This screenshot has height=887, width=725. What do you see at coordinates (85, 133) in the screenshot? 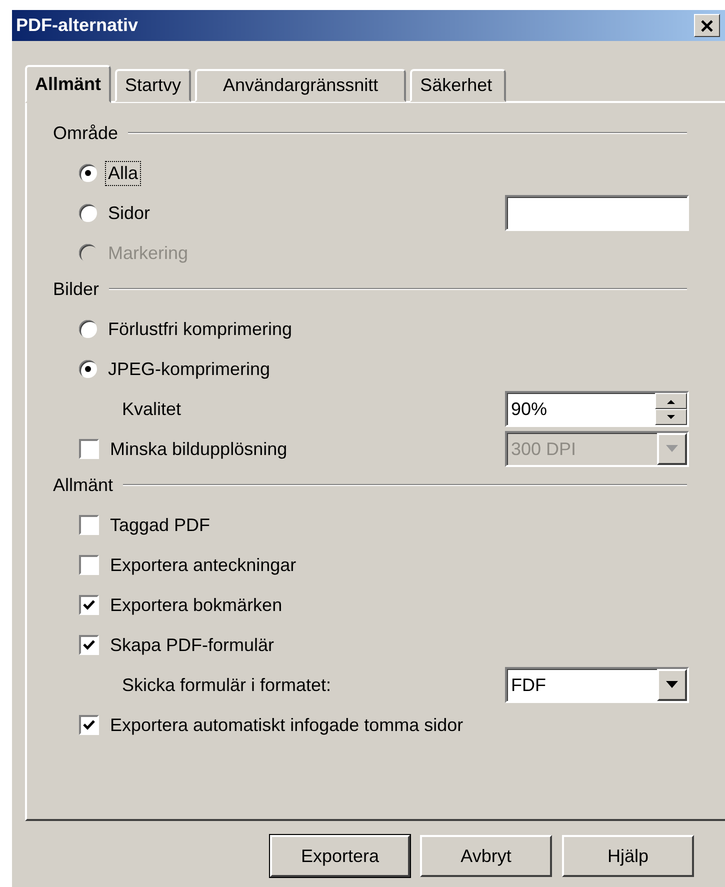
I see `section-title: Område` at bounding box center [85, 133].